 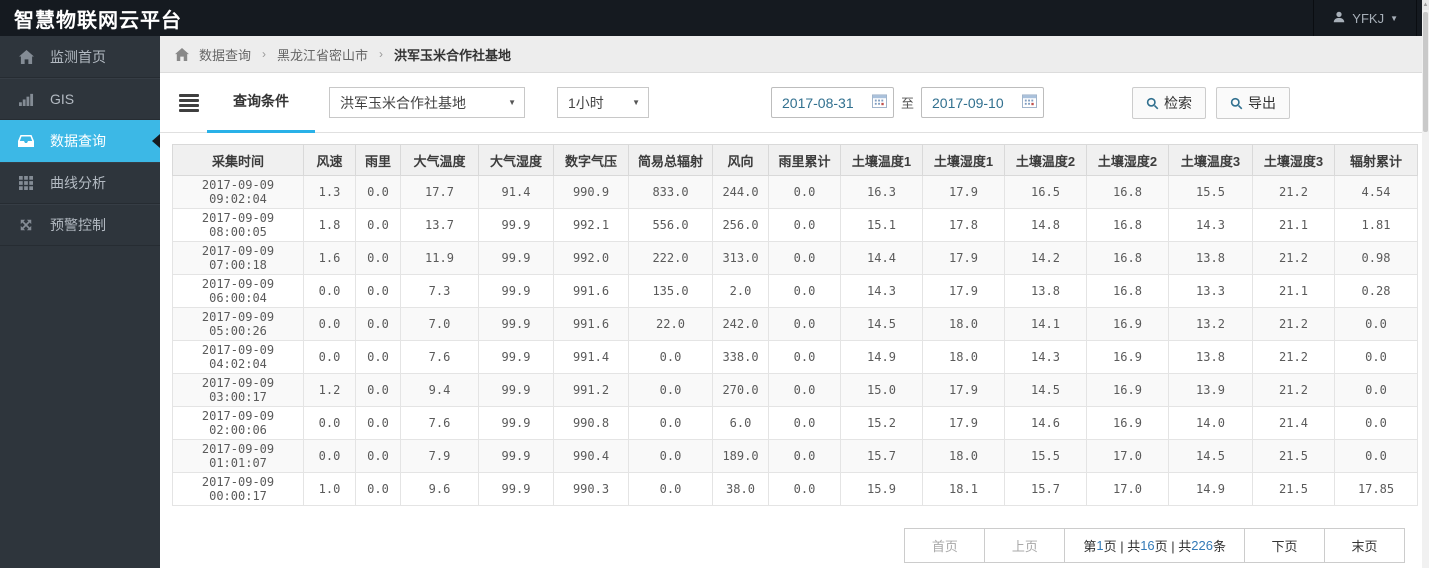 I want to click on cell-value: 17.85, so click(x=1376, y=489).